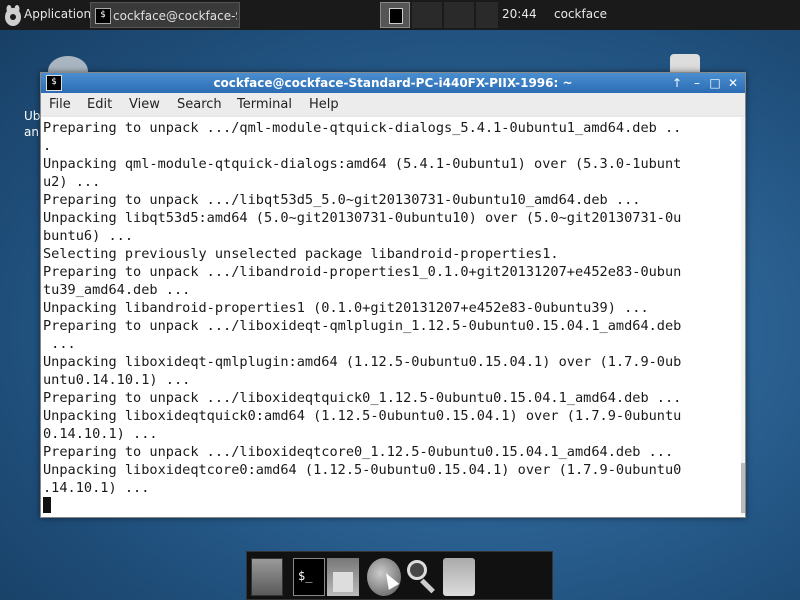 Image resolution: width=800 pixels, height=600 pixels. What do you see at coordinates (393, 104) in the screenshot?
I see `menubar: File Edit View Search Terminal Help` at bounding box center [393, 104].